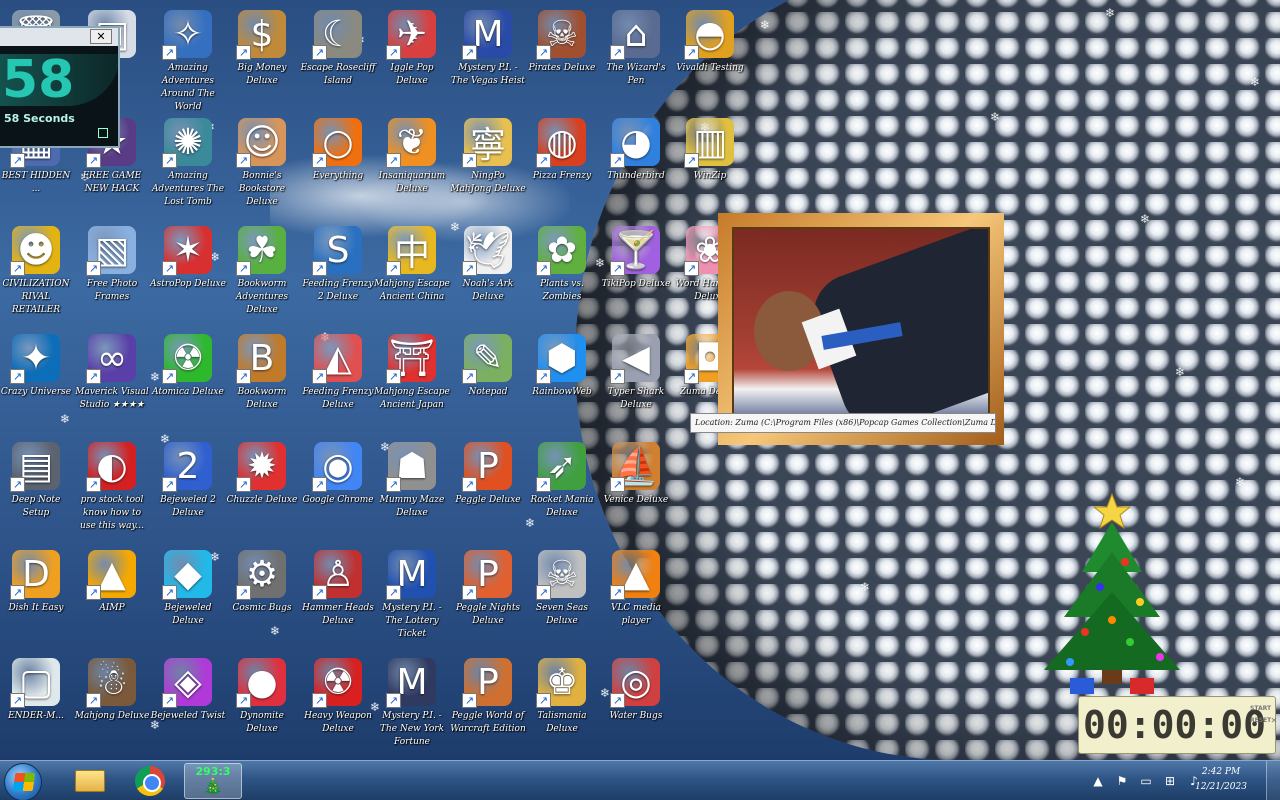 This screenshot has width=1280, height=800. What do you see at coordinates (101, 36) in the screenshot?
I see `close-icon: ✕` at bounding box center [101, 36].